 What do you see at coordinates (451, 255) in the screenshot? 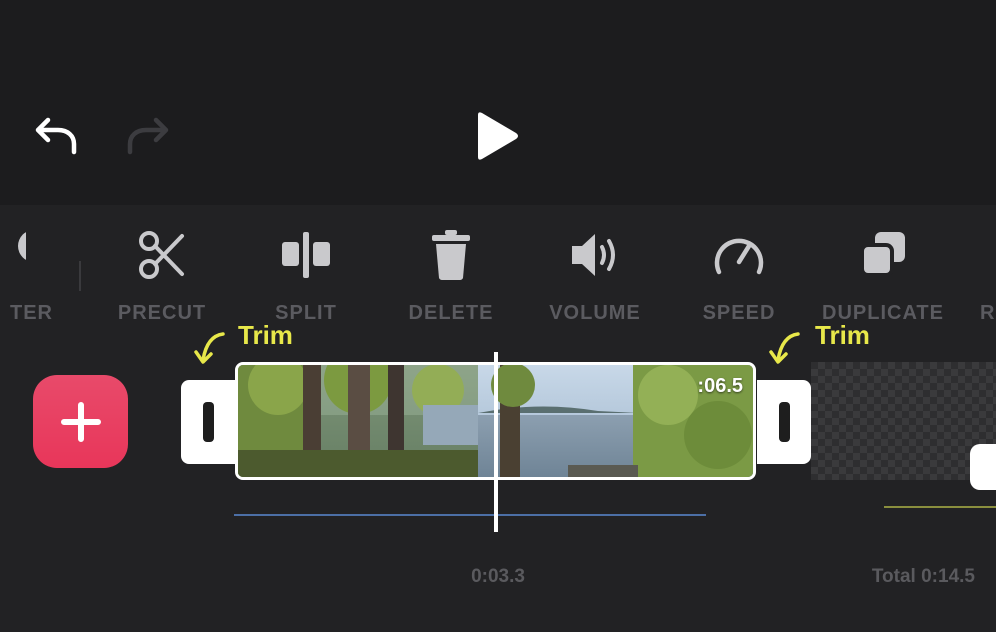
I see `trash-icon` at bounding box center [451, 255].